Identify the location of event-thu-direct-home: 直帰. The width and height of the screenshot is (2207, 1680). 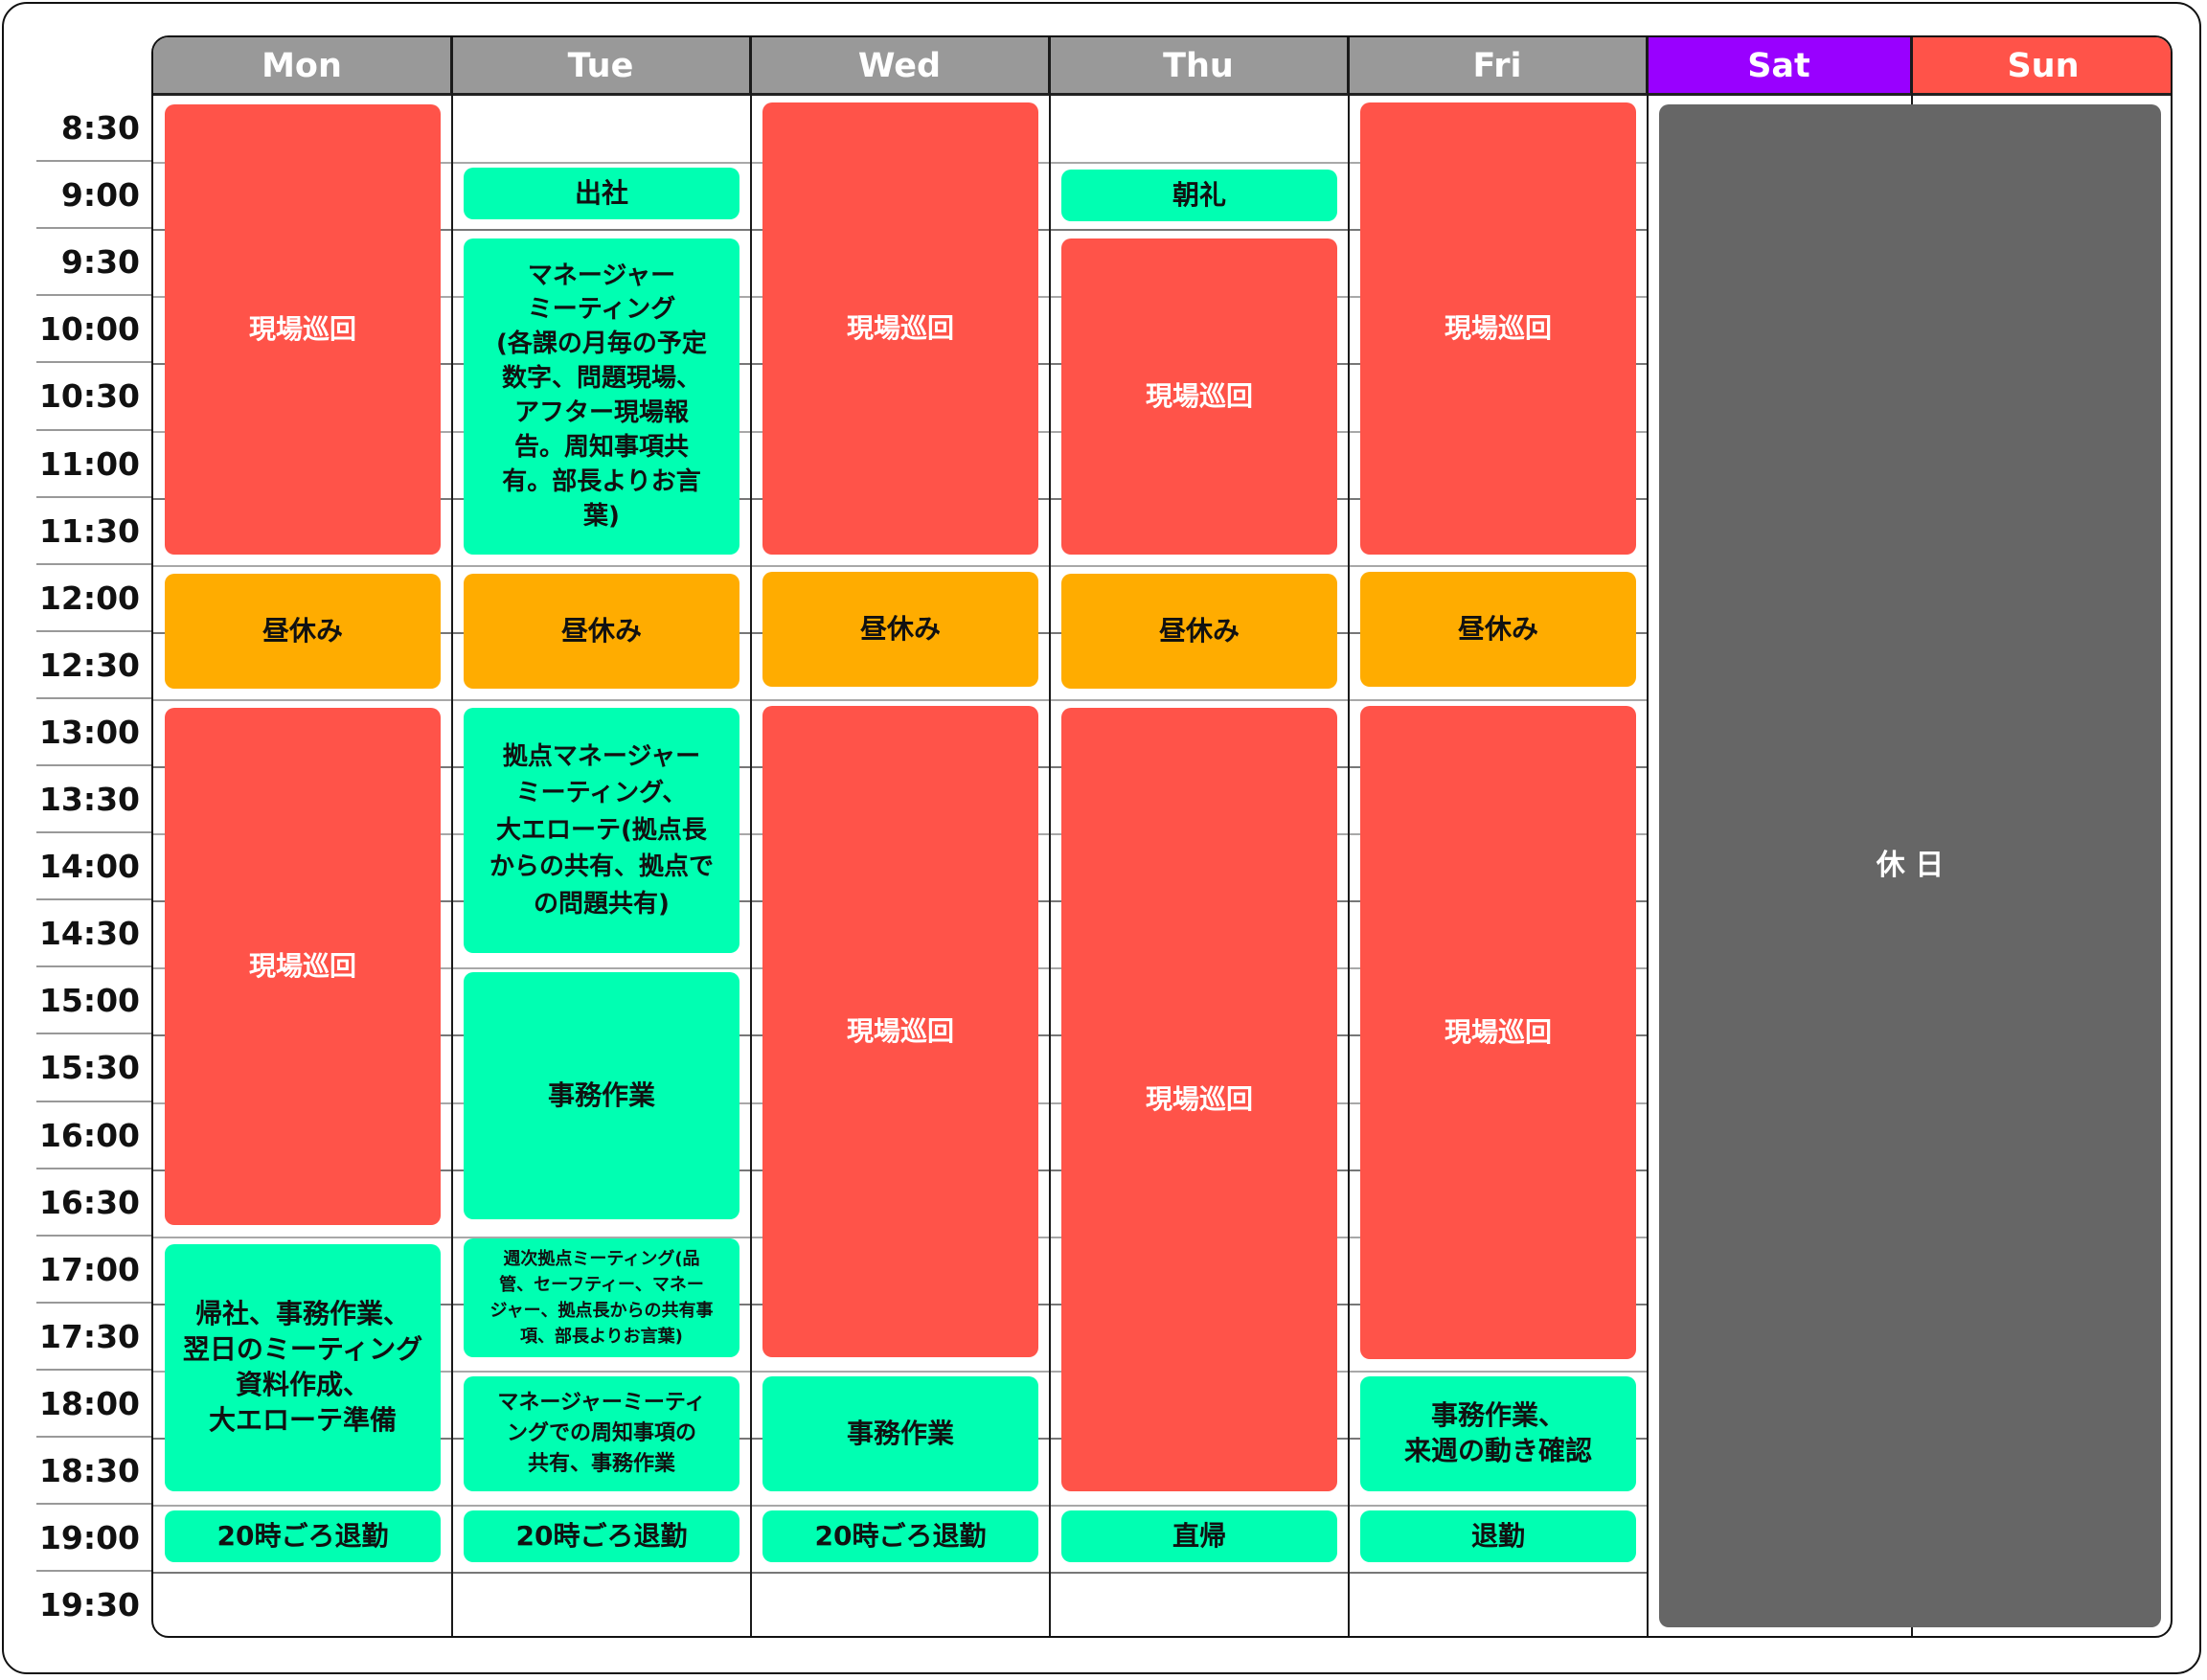
(1199, 1536).